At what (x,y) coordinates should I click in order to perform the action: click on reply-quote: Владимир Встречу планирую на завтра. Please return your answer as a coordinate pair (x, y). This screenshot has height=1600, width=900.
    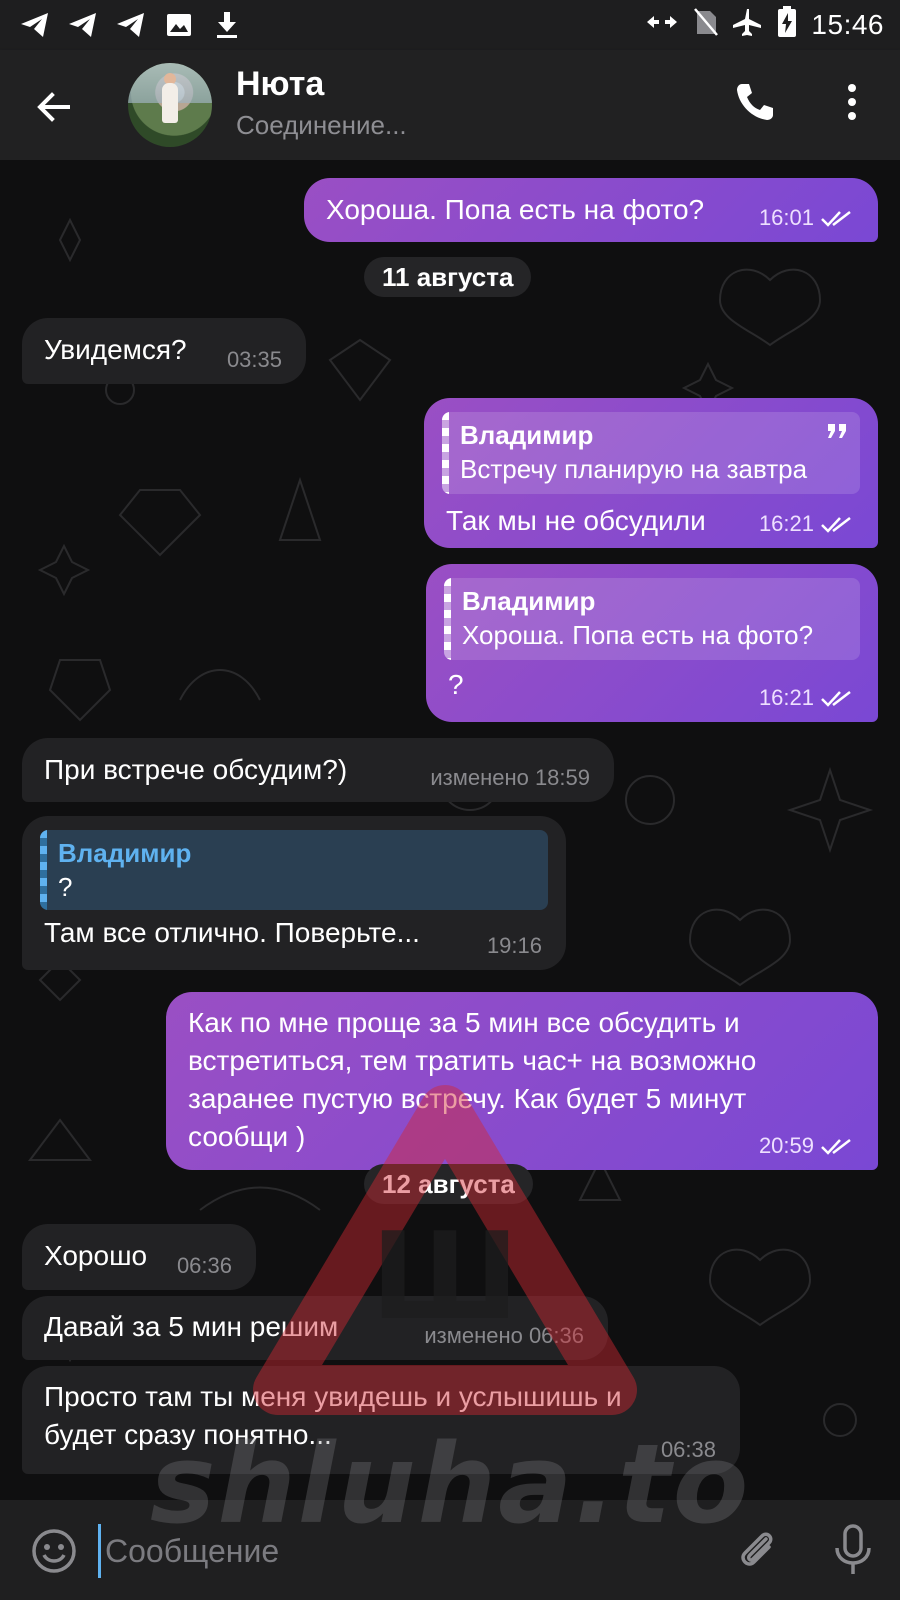
    Looking at the image, I should click on (651, 453).